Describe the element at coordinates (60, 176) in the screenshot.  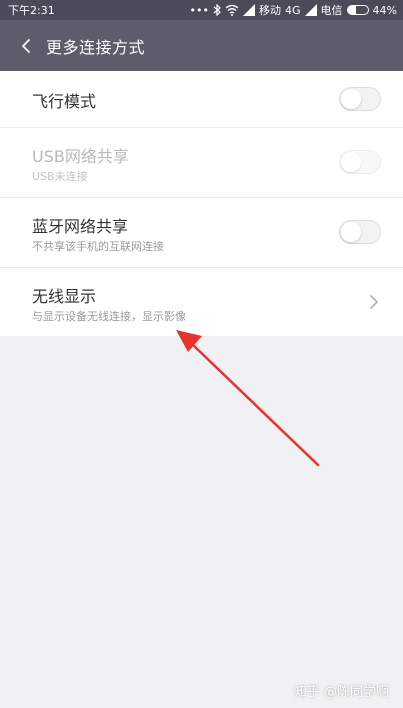
I see `usb-tethering-status: USB未连接` at that location.